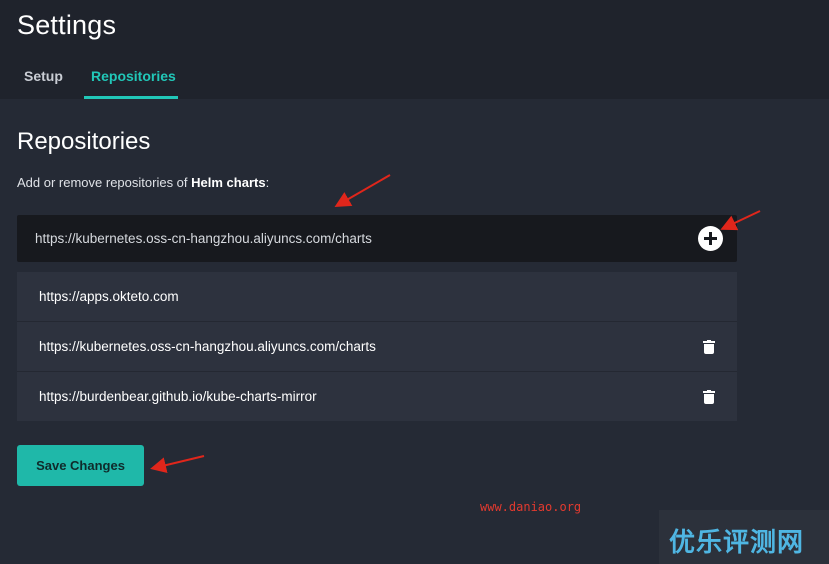 This screenshot has width=829, height=564. What do you see at coordinates (531, 507) in the screenshot?
I see `watermark-url: www.daniao.org` at bounding box center [531, 507].